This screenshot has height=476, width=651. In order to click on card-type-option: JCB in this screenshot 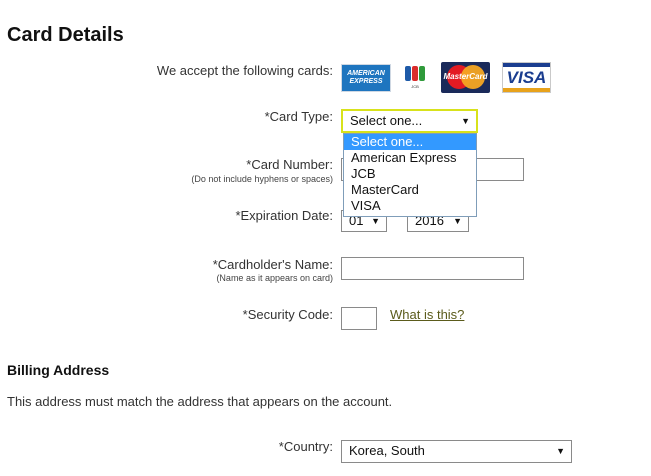, I will do `click(410, 174)`.